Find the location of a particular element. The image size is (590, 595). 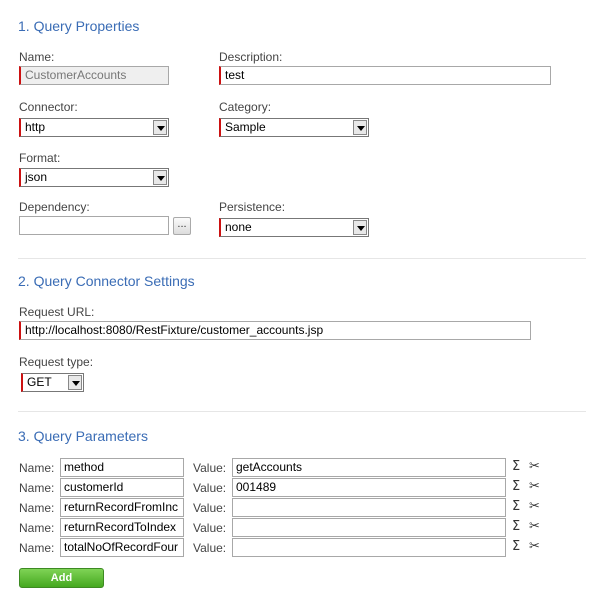

section-title-query-properties: 1. Query Properties is located at coordinates (79, 26).